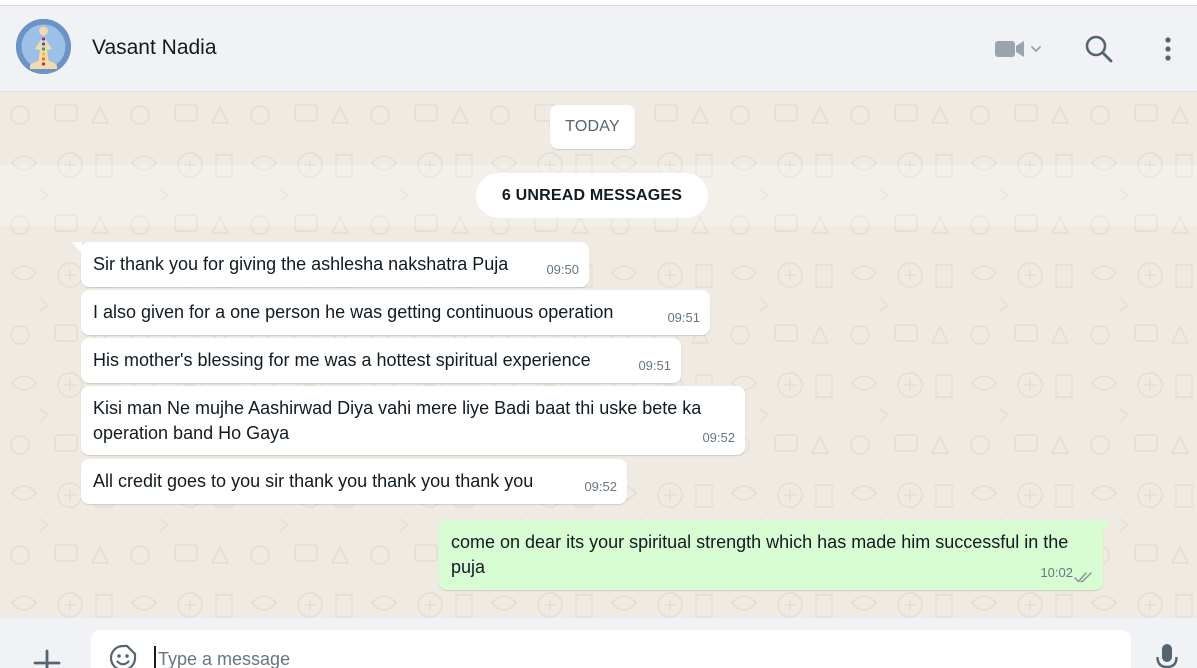 This screenshot has height=668, width=1197. Describe the element at coordinates (592, 127) in the screenshot. I see `date-divider: TODAY` at that location.